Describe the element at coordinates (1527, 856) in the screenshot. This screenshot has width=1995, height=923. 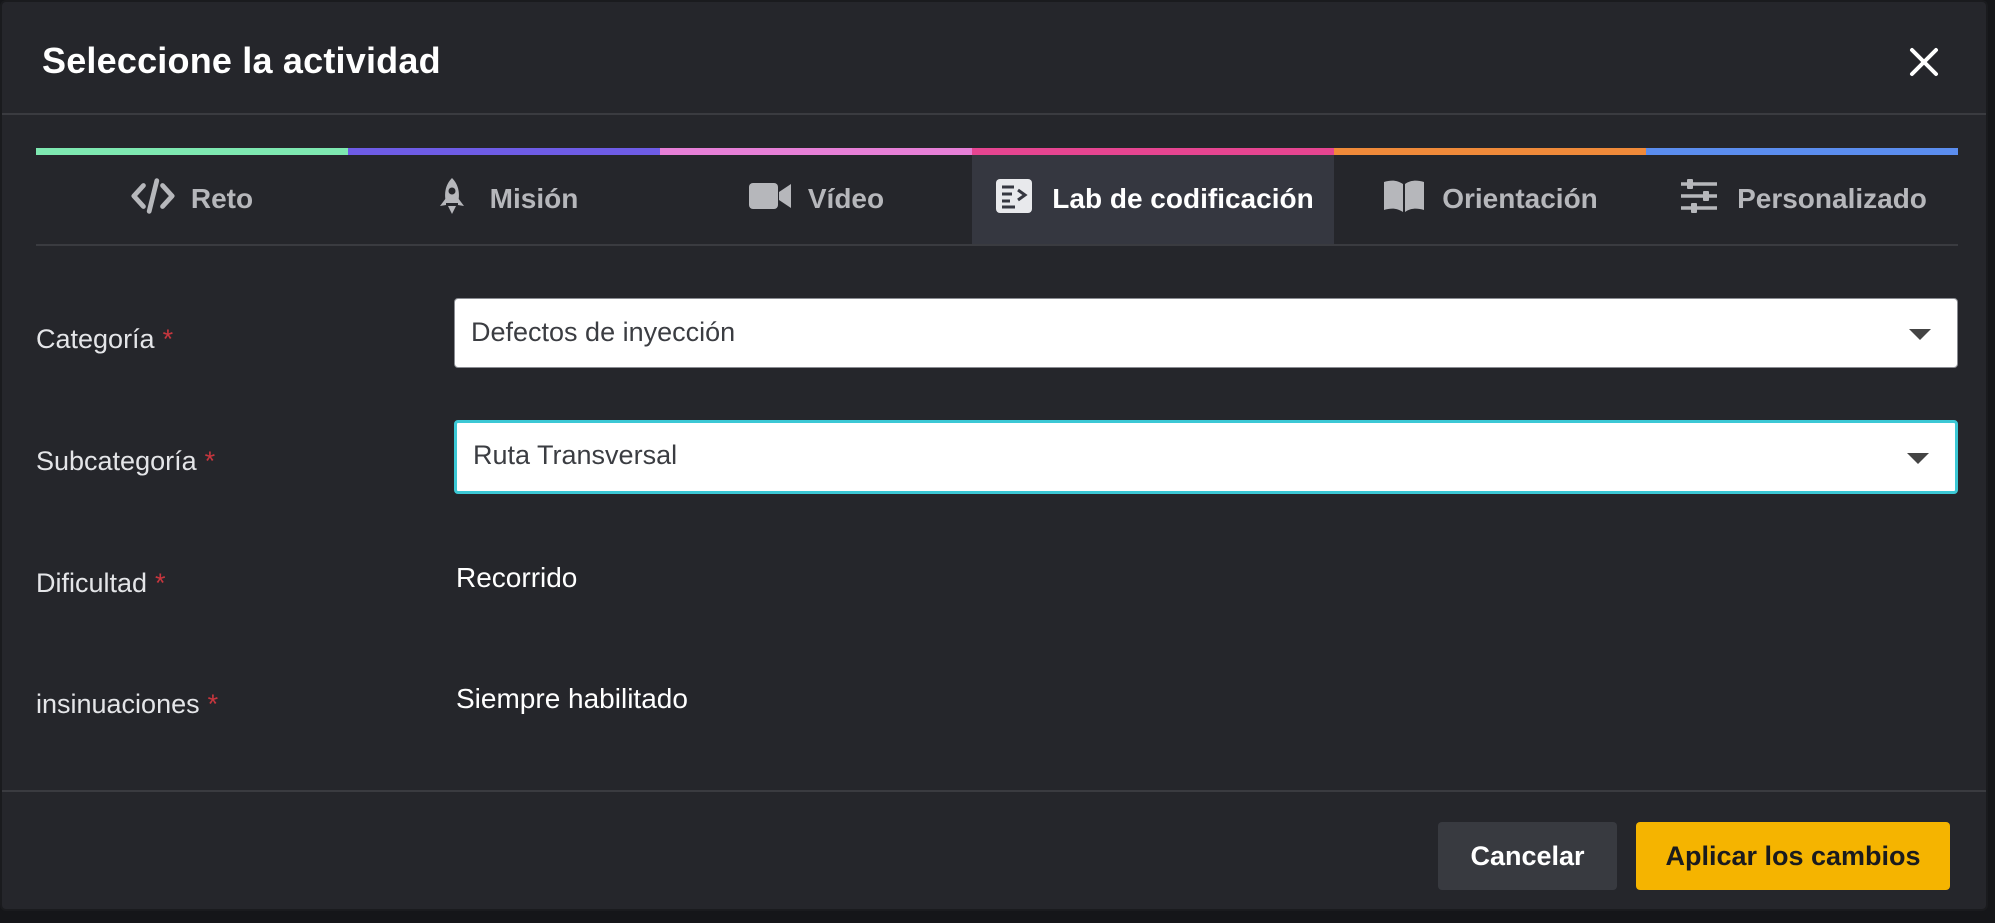
I see `cancel-button: Cancelar` at that location.